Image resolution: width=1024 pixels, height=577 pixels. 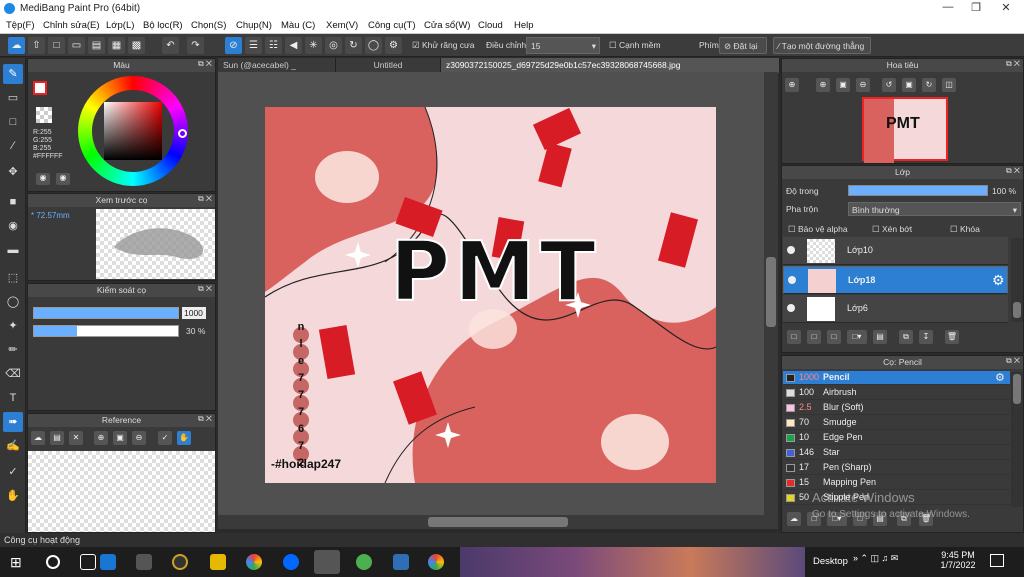 I want to click on redo-icon: ↷, so click(x=195, y=45).